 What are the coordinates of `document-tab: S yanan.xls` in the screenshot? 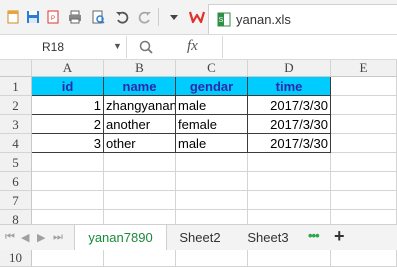 It's located at (302, 19).